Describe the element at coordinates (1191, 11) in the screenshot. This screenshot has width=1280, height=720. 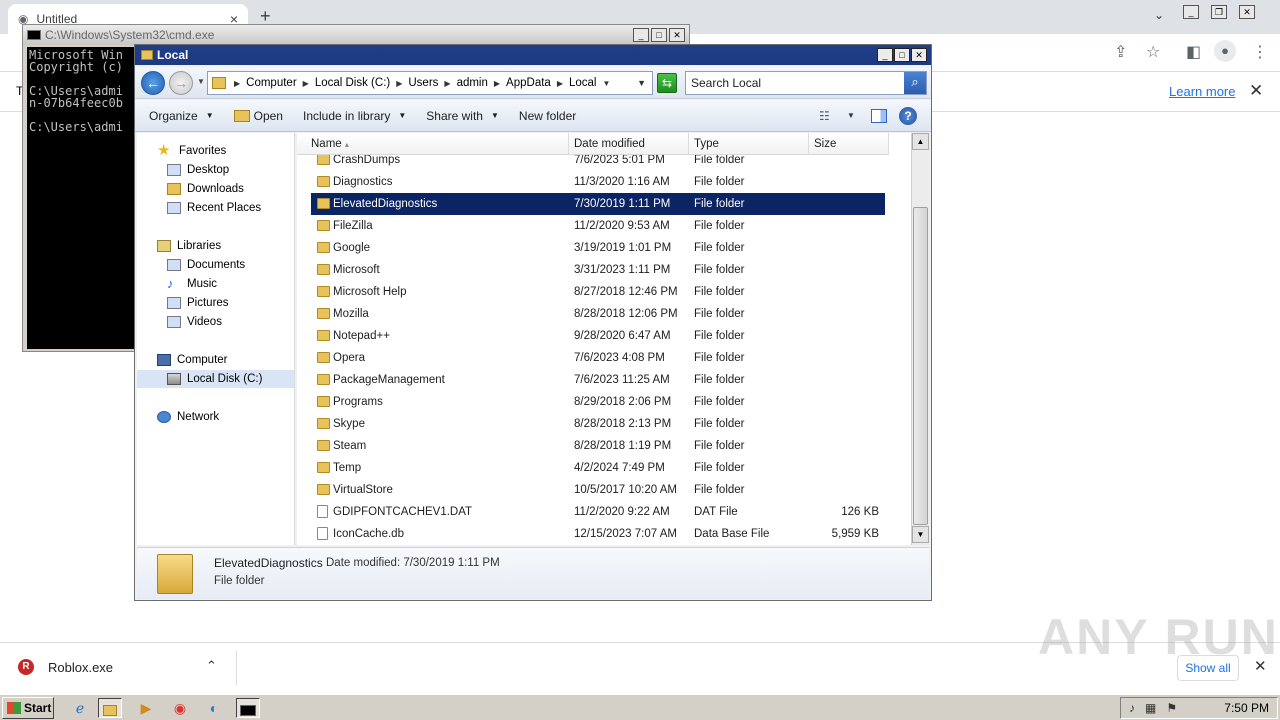
I see `window-minimize-button: _` at that location.